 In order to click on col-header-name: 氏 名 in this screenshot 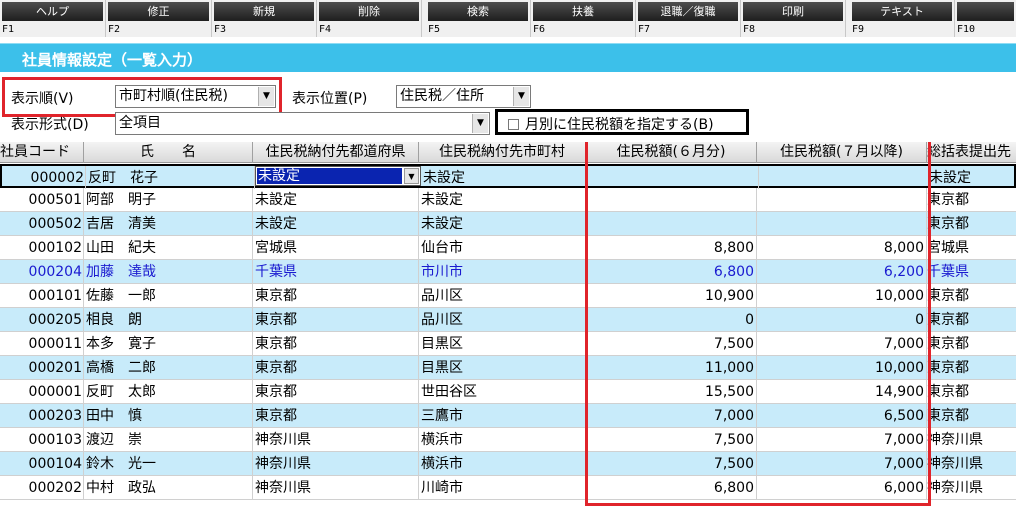, I will do `click(168, 152)`.